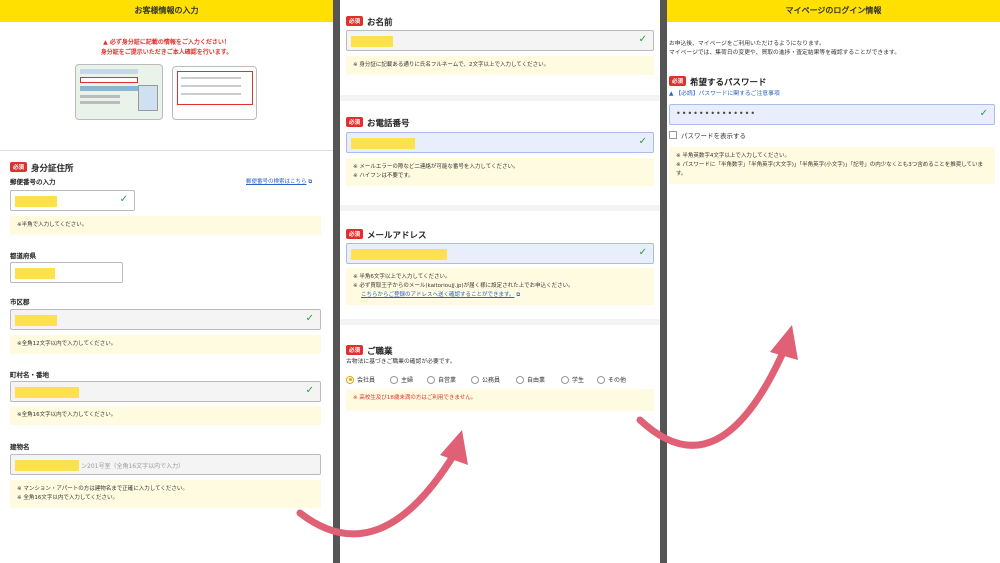 The image size is (1000, 563). I want to click on panel-header: お客様情報の入力, so click(166, 11).